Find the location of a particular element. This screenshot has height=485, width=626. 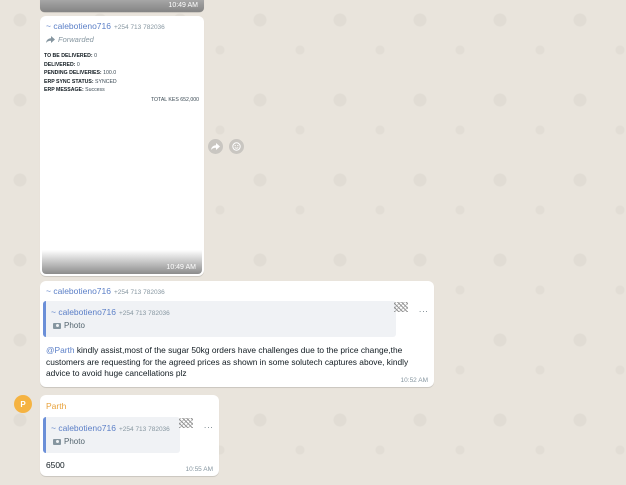

doc-line: PENDING DELIVERIES: 100.0 is located at coordinates (80, 73).